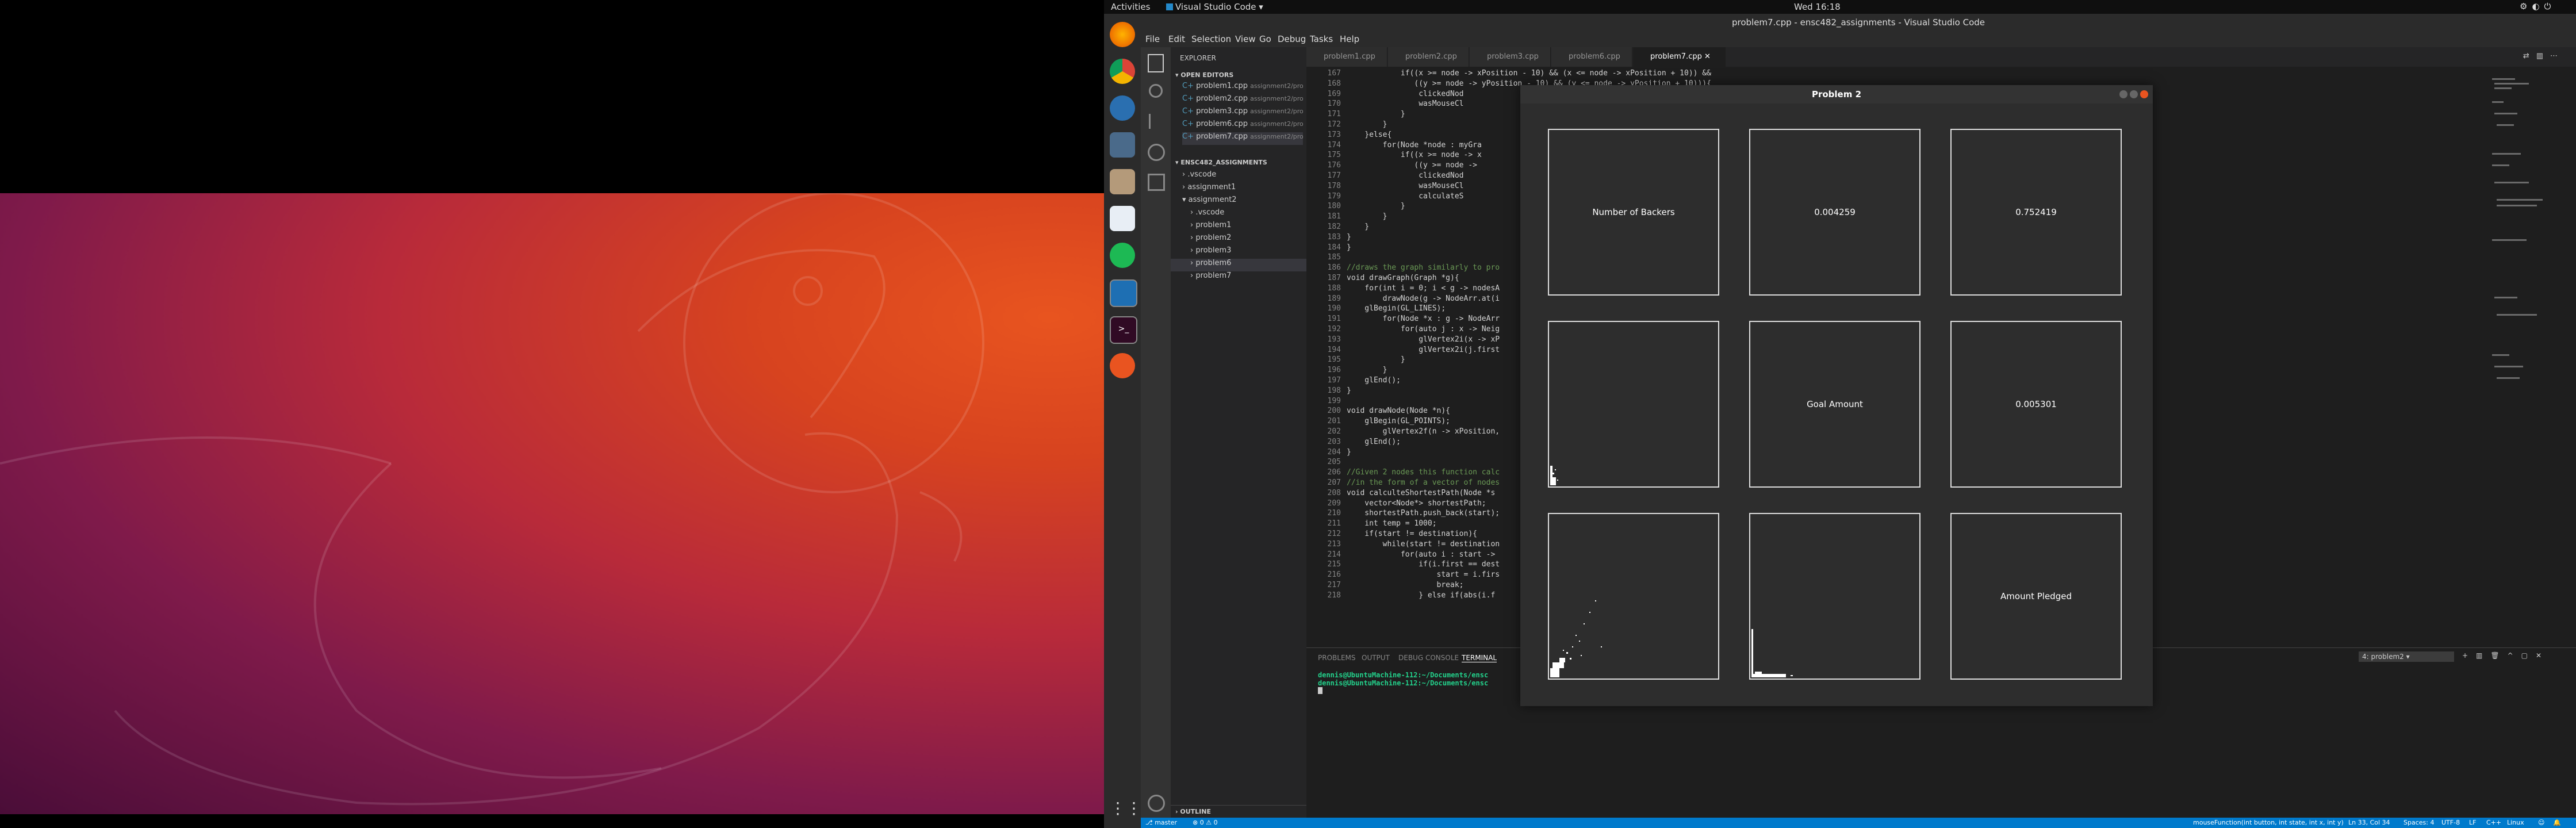 Image resolution: width=2576 pixels, height=828 pixels. I want to click on tab-problem2: problem2.cpp, so click(1428, 57).